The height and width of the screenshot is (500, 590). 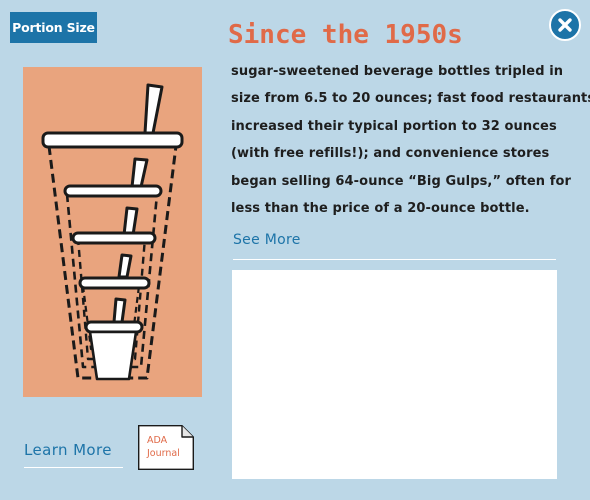 I want to click on learn-more-link: Learn More, so click(x=68, y=450).